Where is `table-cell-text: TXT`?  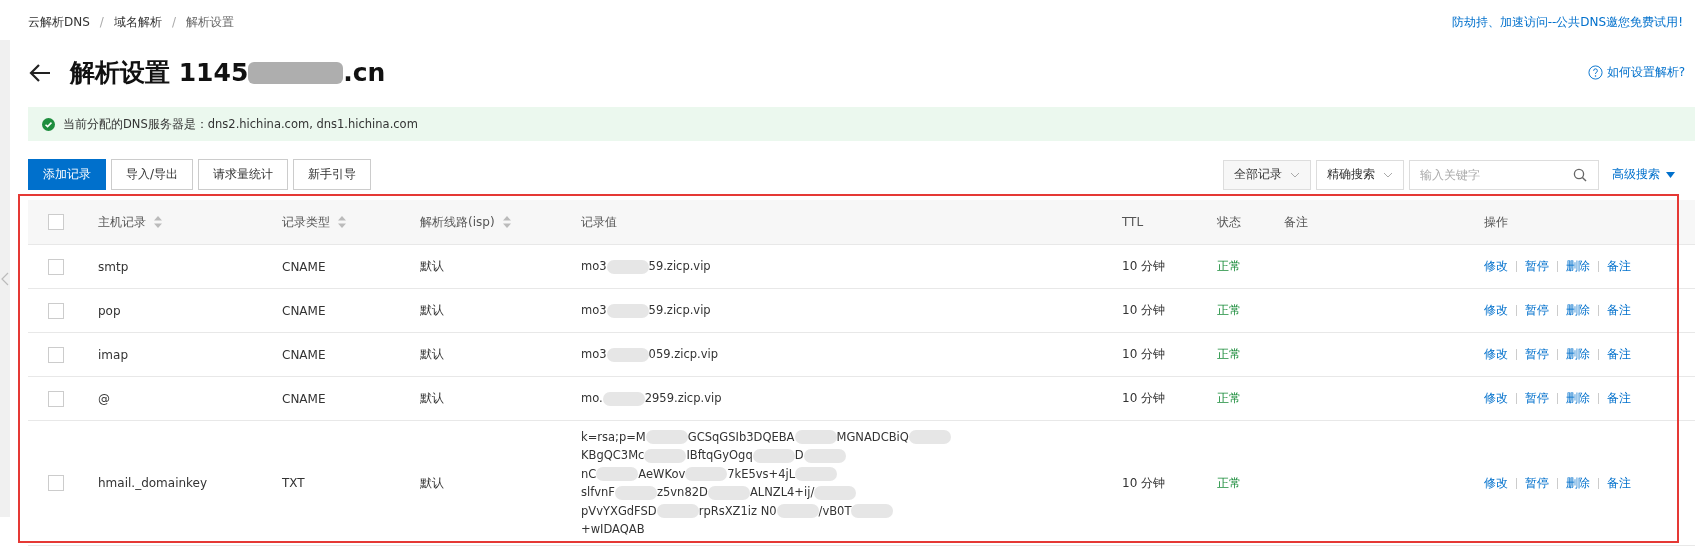
table-cell-text: TXT is located at coordinates (294, 483).